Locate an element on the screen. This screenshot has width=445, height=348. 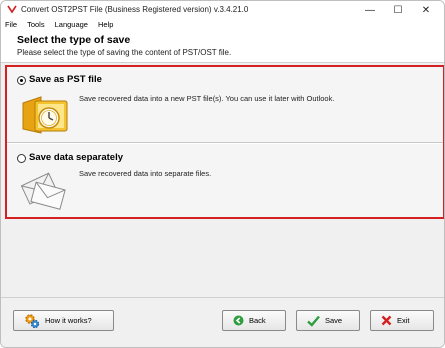
checkmark-icon is located at coordinates (313, 321).